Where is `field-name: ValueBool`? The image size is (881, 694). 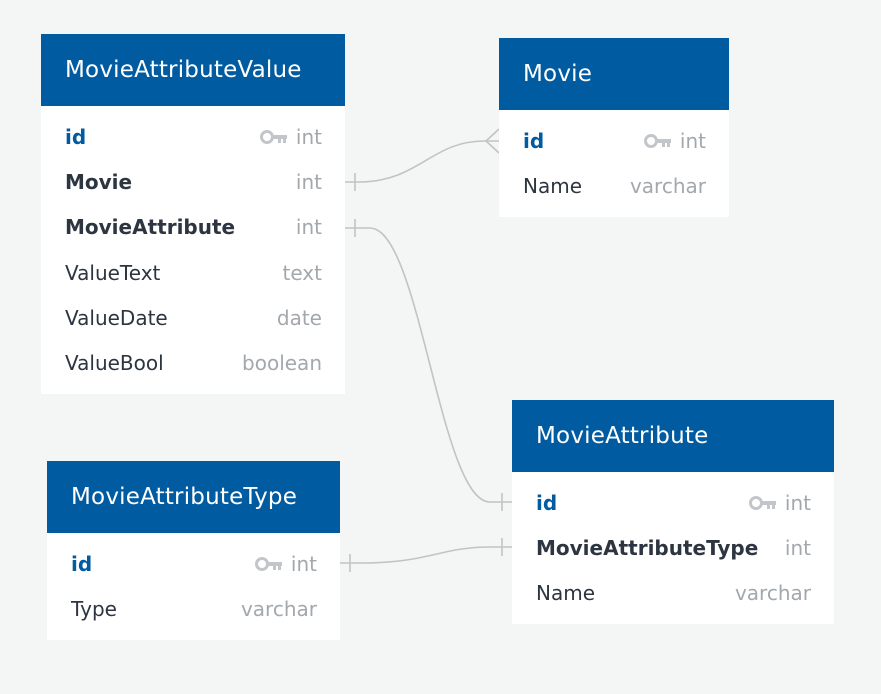 field-name: ValueBool is located at coordinates (114, 363).